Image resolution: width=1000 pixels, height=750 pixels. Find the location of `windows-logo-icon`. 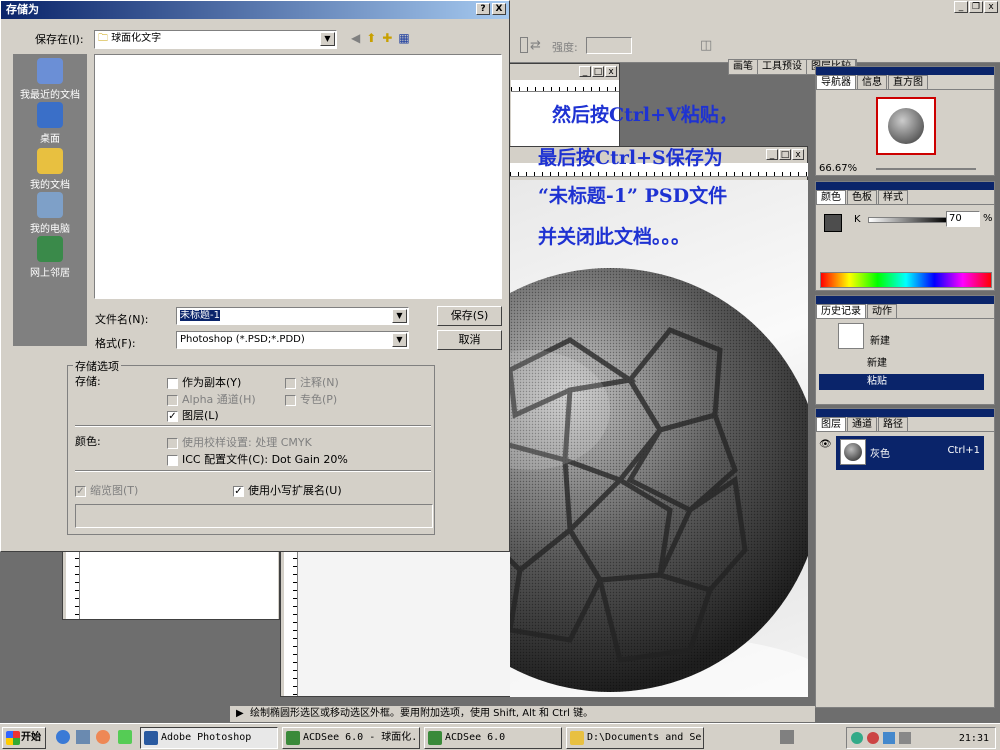

windows-logo-icon is located at coordinates (13, 738).